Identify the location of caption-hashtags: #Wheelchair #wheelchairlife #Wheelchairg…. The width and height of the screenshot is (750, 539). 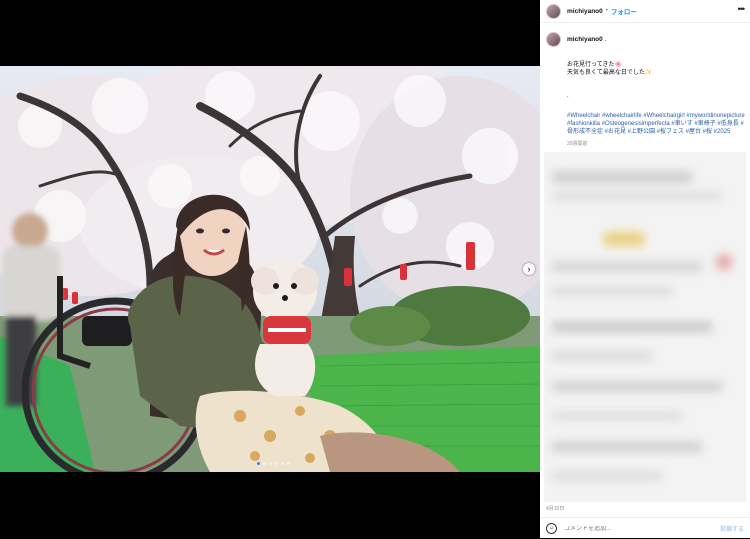
(656, 124).